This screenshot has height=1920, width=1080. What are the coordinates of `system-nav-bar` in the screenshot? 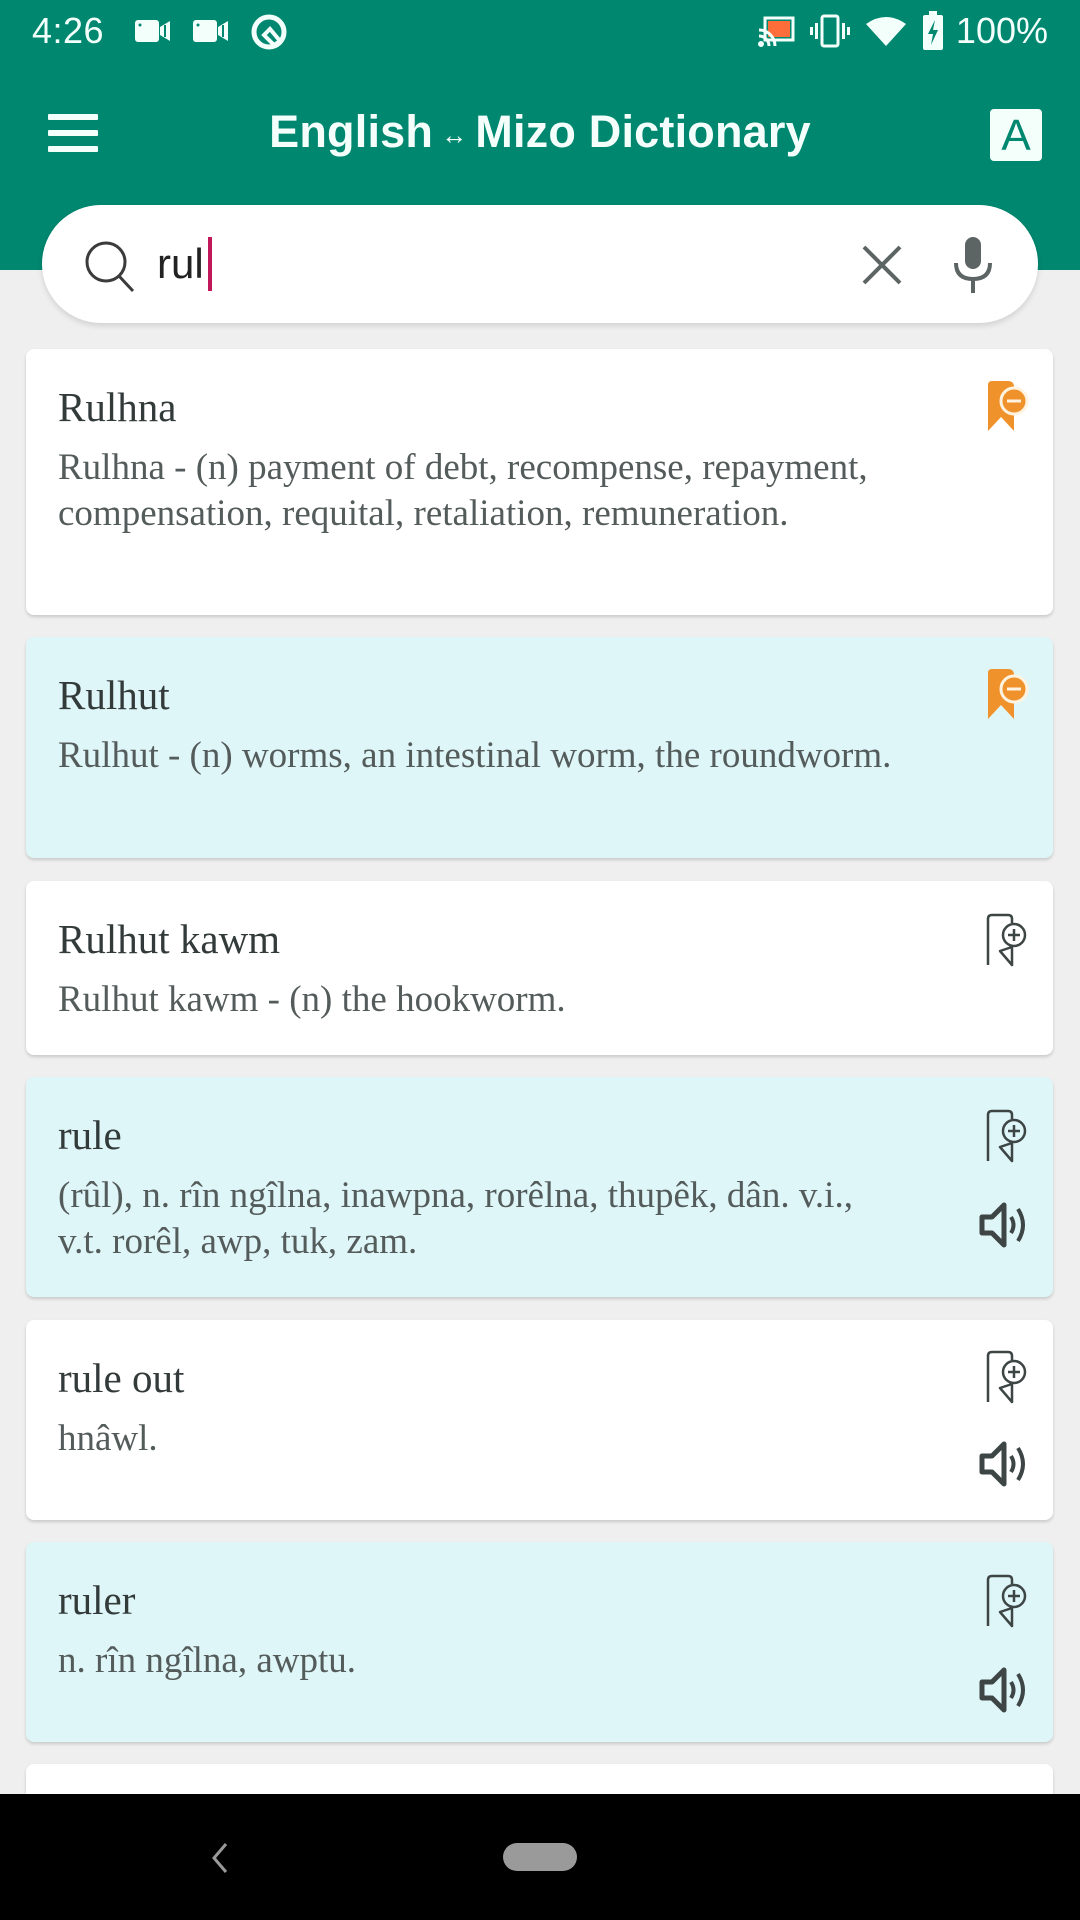 It's located at (540, 1857).